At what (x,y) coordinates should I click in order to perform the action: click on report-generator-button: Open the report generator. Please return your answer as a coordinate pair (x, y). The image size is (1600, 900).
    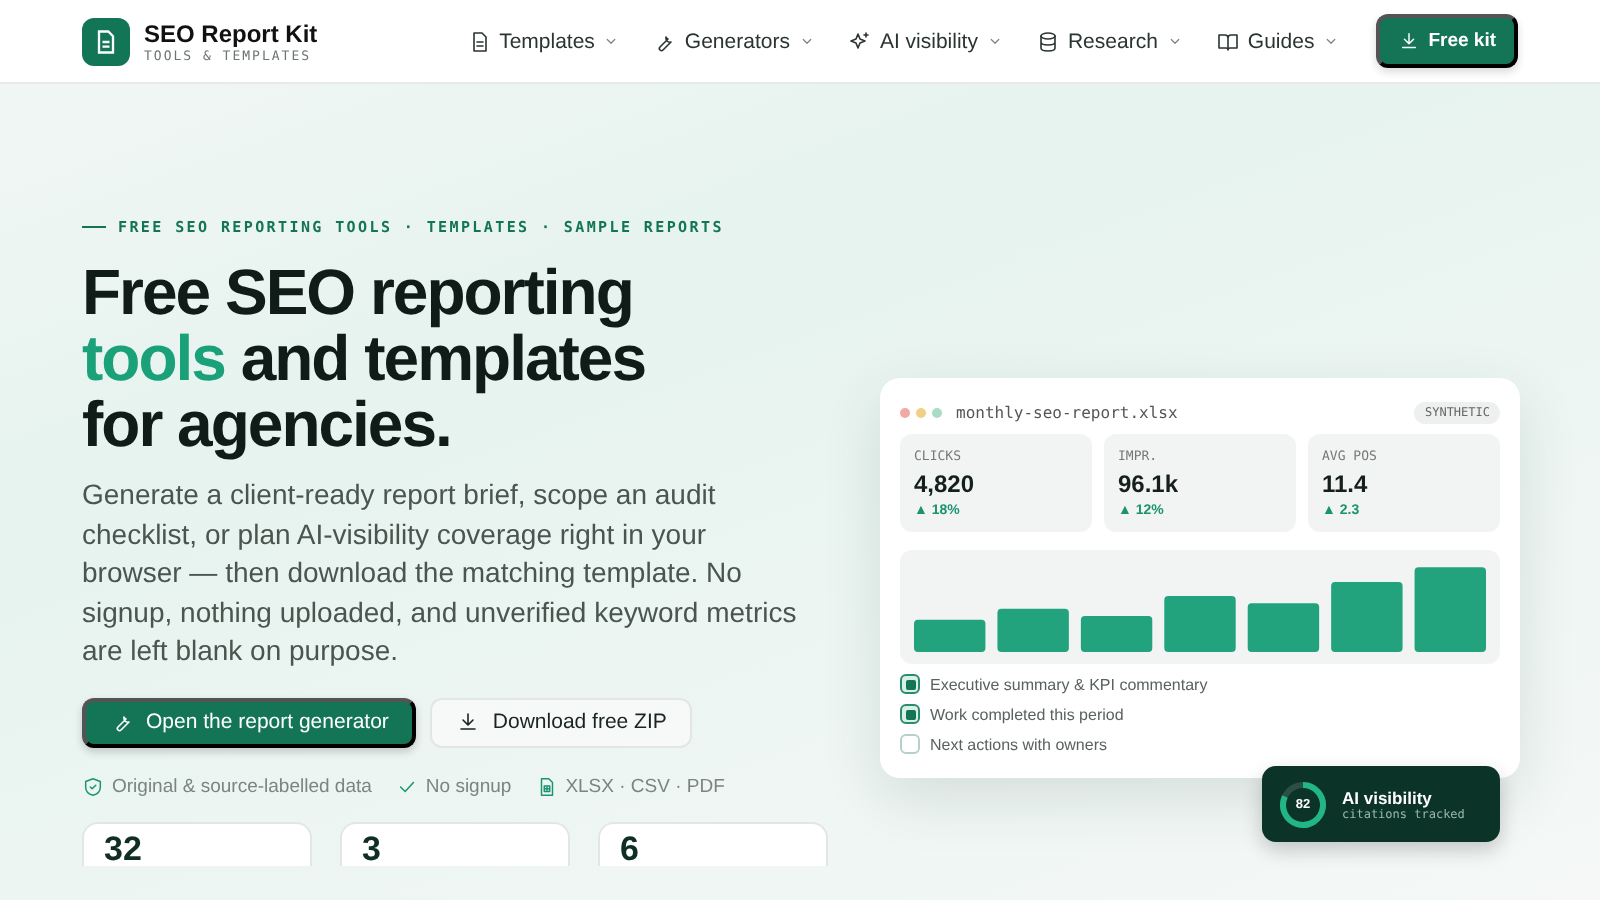
    Looking at the image, I should click on (249, 722).